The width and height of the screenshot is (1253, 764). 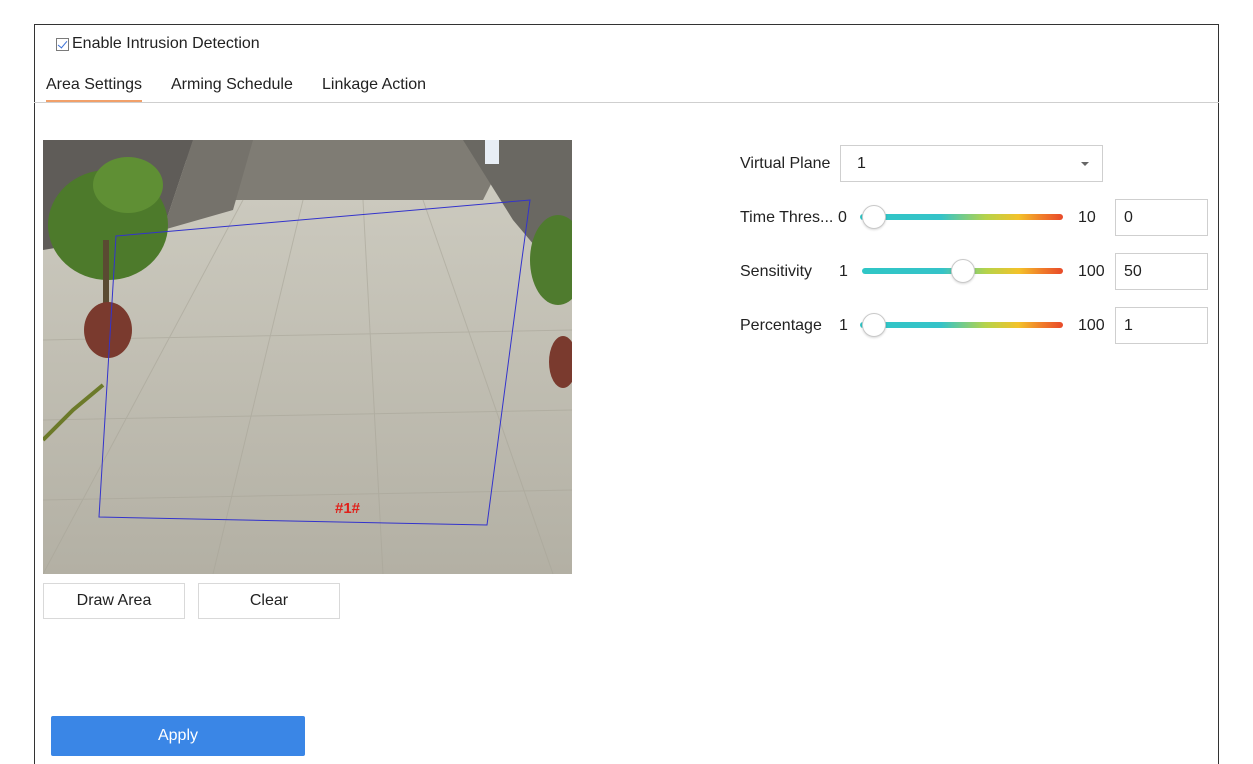 I want to click on virtual-plane-select: 1, so click(x=971, y=163).